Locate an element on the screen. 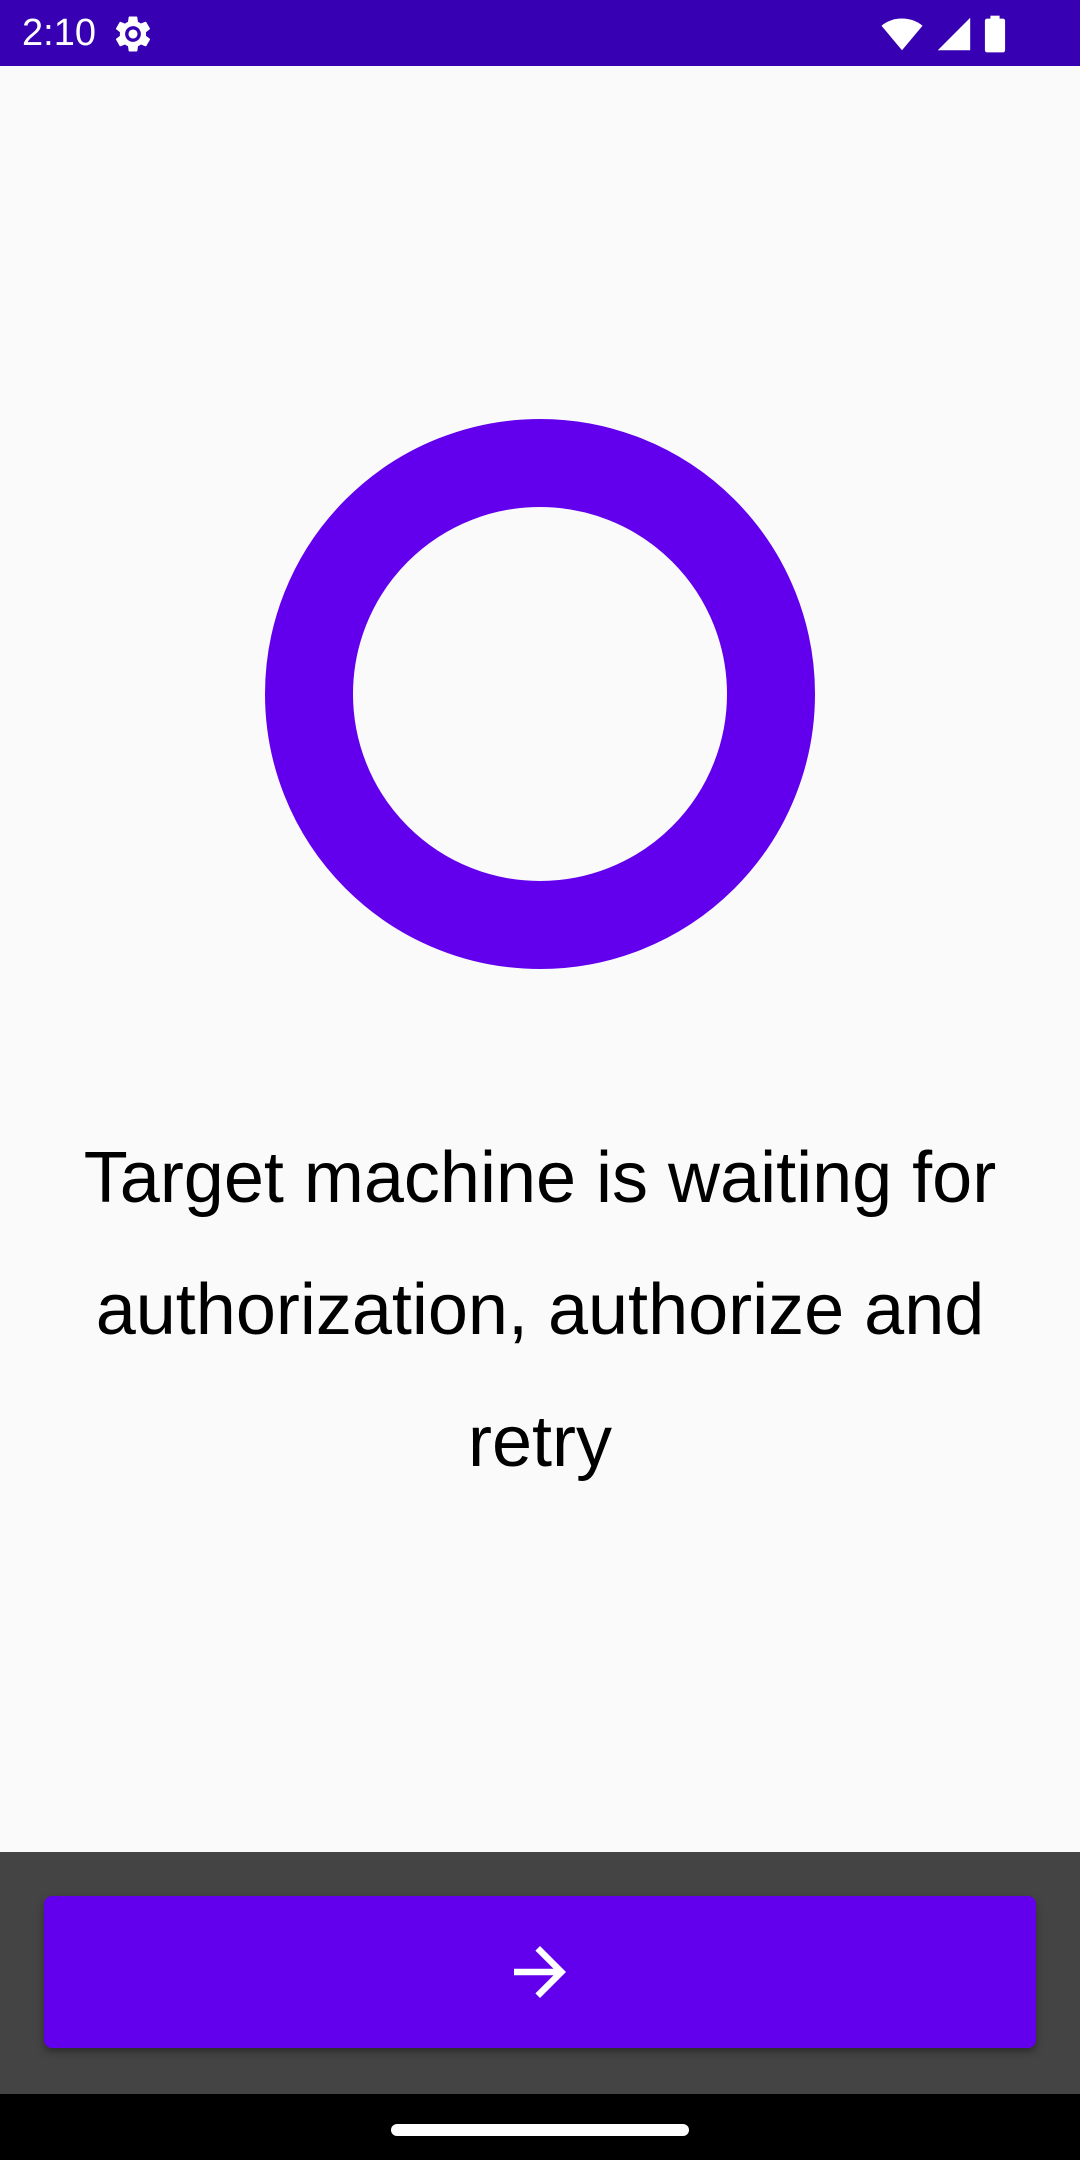  status-icons is located at coordinates (943, 34).